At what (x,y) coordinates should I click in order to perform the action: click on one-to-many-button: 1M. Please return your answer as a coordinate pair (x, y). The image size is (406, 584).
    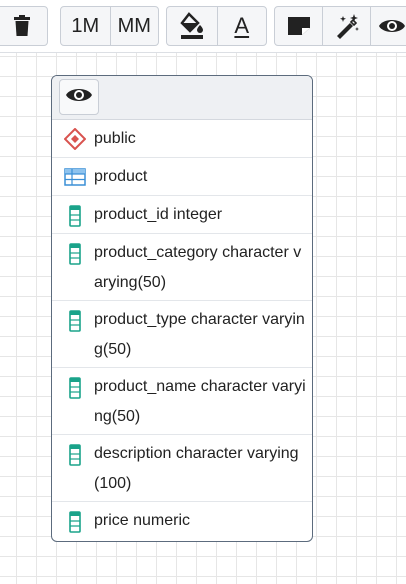
    Looking at the image, I should click on (85, 26).